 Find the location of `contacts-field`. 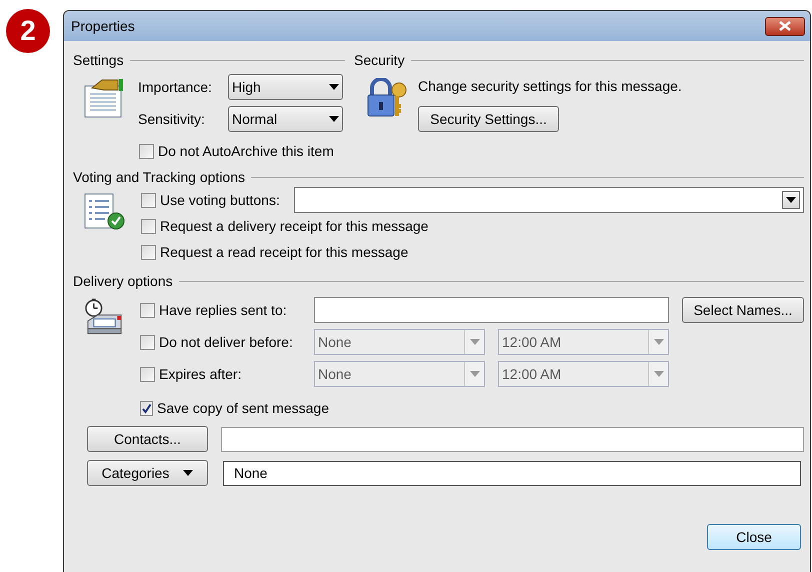

contacts-field is located at coordinates (512, 439).